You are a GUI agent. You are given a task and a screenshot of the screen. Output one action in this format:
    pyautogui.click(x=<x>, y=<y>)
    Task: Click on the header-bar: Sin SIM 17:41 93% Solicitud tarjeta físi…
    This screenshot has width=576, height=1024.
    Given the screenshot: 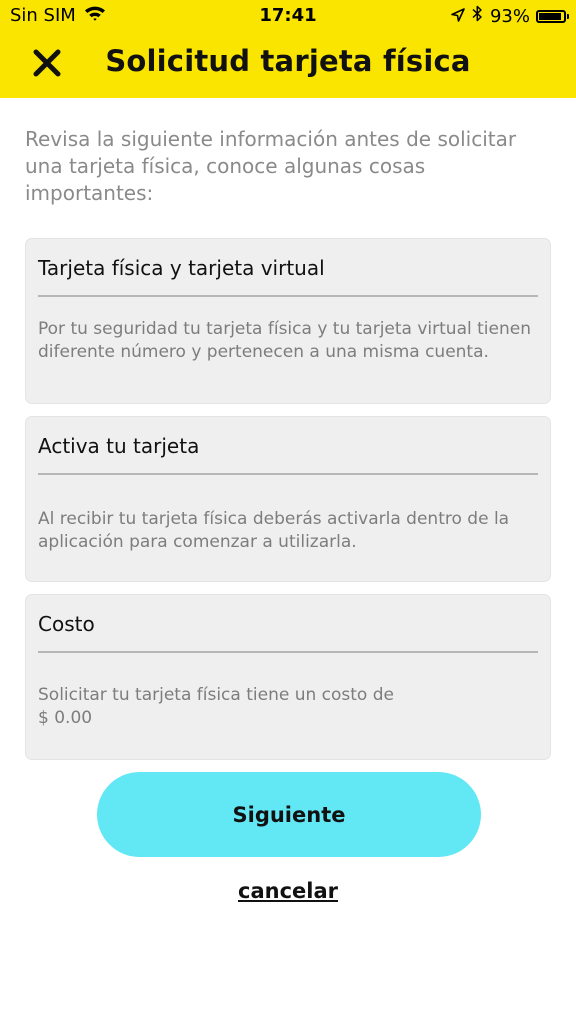 What is the action you would take?
    pyautogui.click(x=288, y=49)
    